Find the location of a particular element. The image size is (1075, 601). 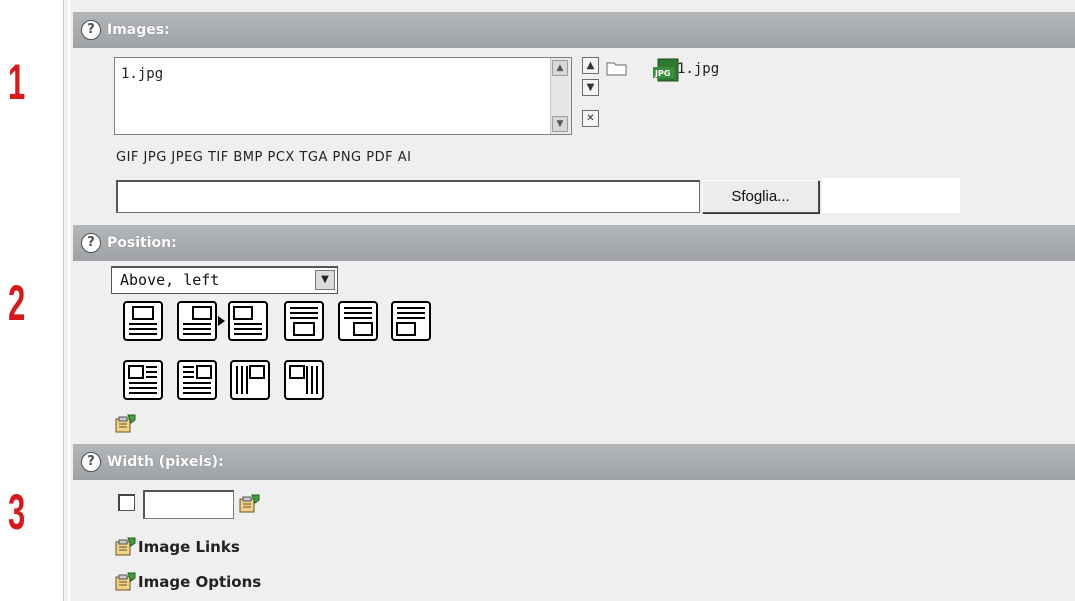

images-section-header: ? Images: is located at coordinates (574, 30).